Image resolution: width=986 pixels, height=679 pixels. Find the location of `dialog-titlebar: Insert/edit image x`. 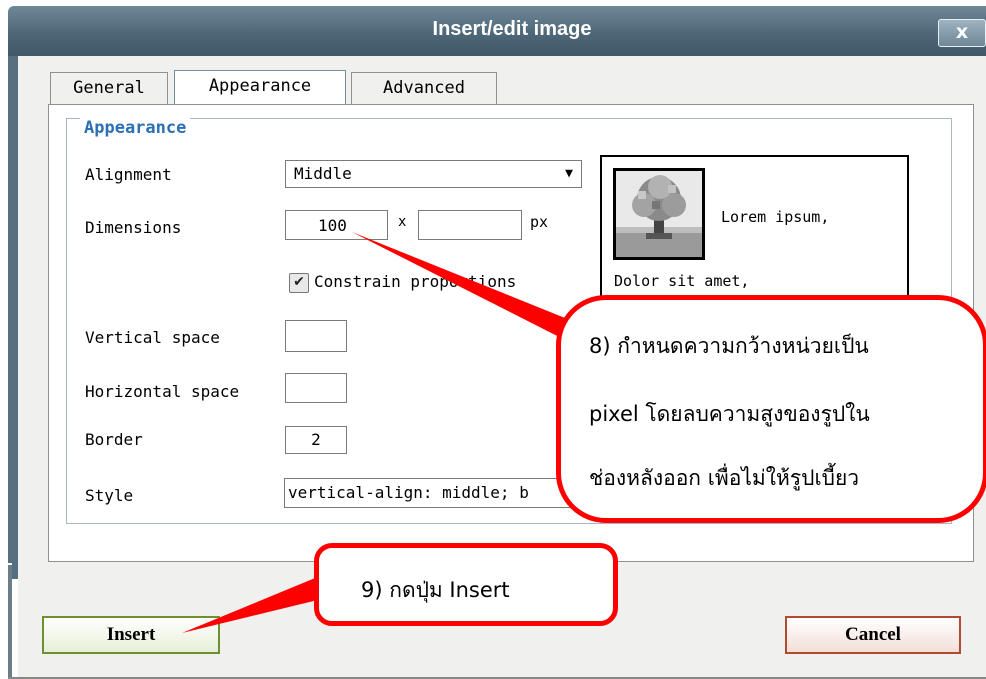

dialog-titlebar: Insert/edit image x is located at coordinates (497, 31).